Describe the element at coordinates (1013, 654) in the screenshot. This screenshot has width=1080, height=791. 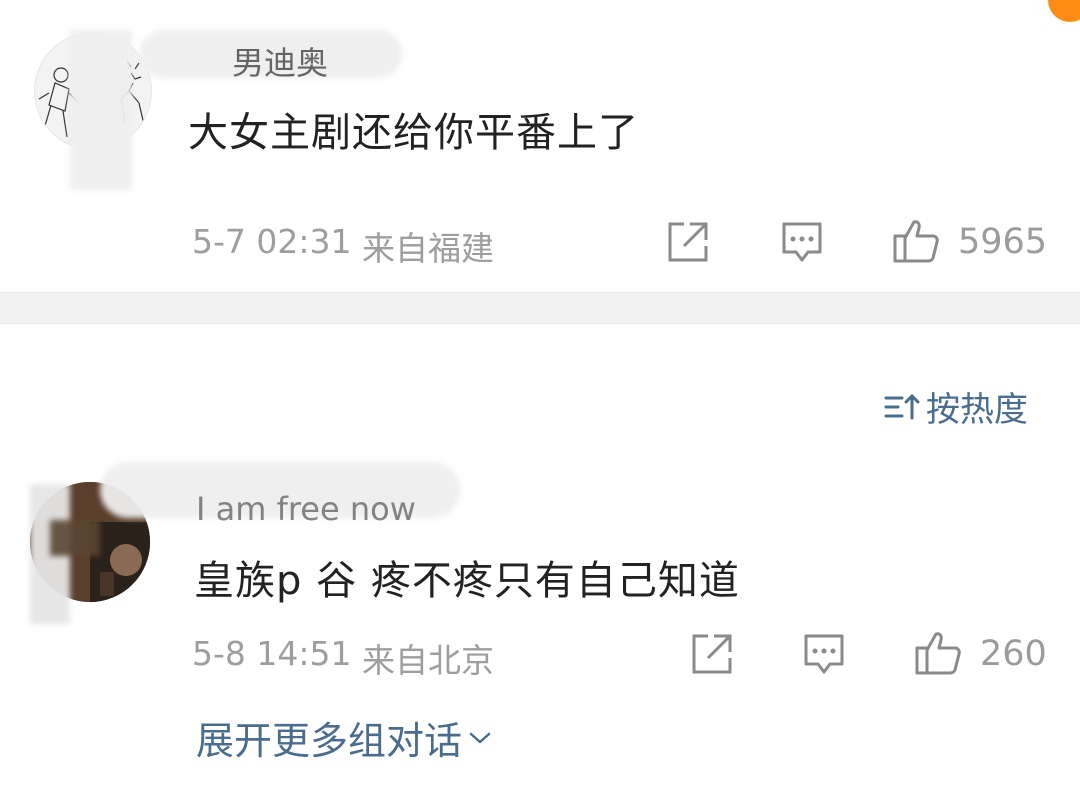
I see `like-count: 260` at that location.